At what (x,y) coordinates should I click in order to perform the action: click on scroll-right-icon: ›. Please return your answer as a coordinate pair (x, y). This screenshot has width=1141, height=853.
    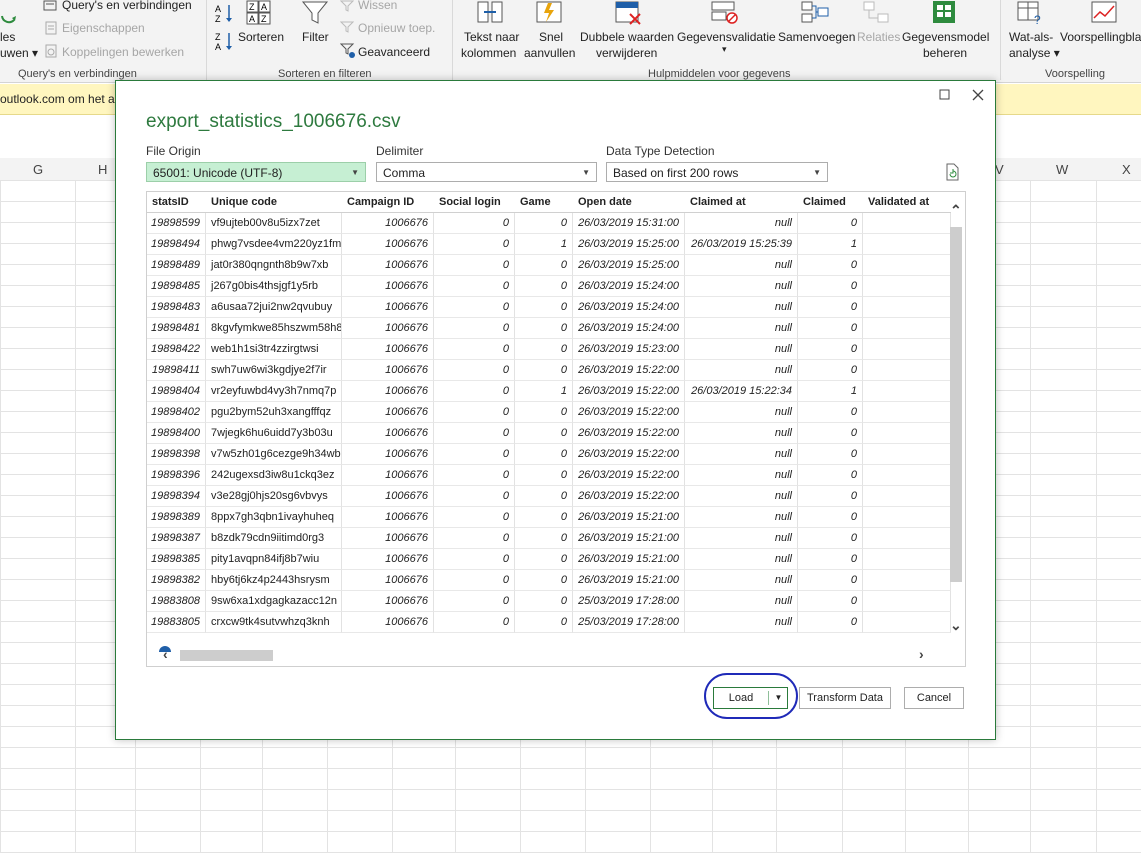
    Looking at the image, I should click on (921, 654).